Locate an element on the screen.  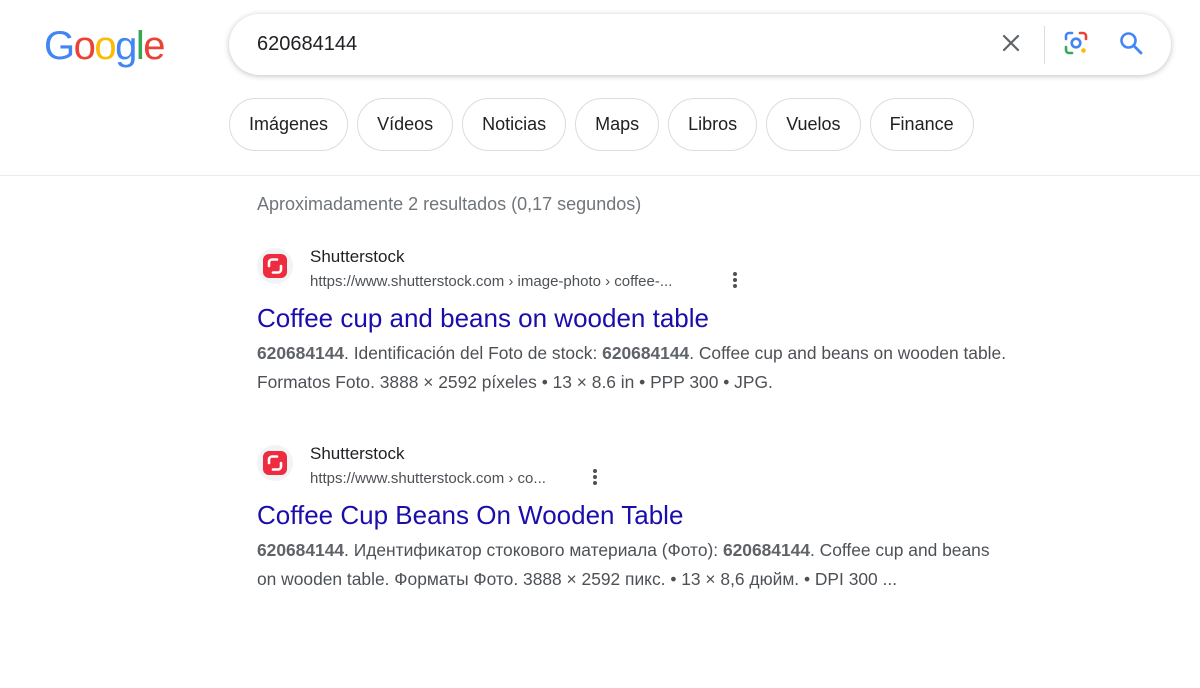
google-logo: Google is located at coordinates (104, 46).